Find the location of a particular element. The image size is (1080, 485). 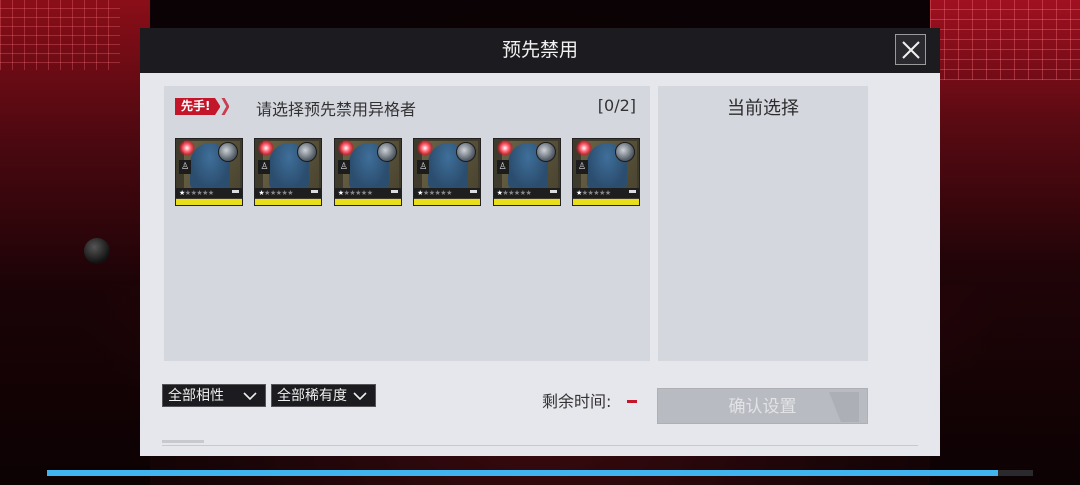

loading-progress-fill is located at coordinates (523, 473).